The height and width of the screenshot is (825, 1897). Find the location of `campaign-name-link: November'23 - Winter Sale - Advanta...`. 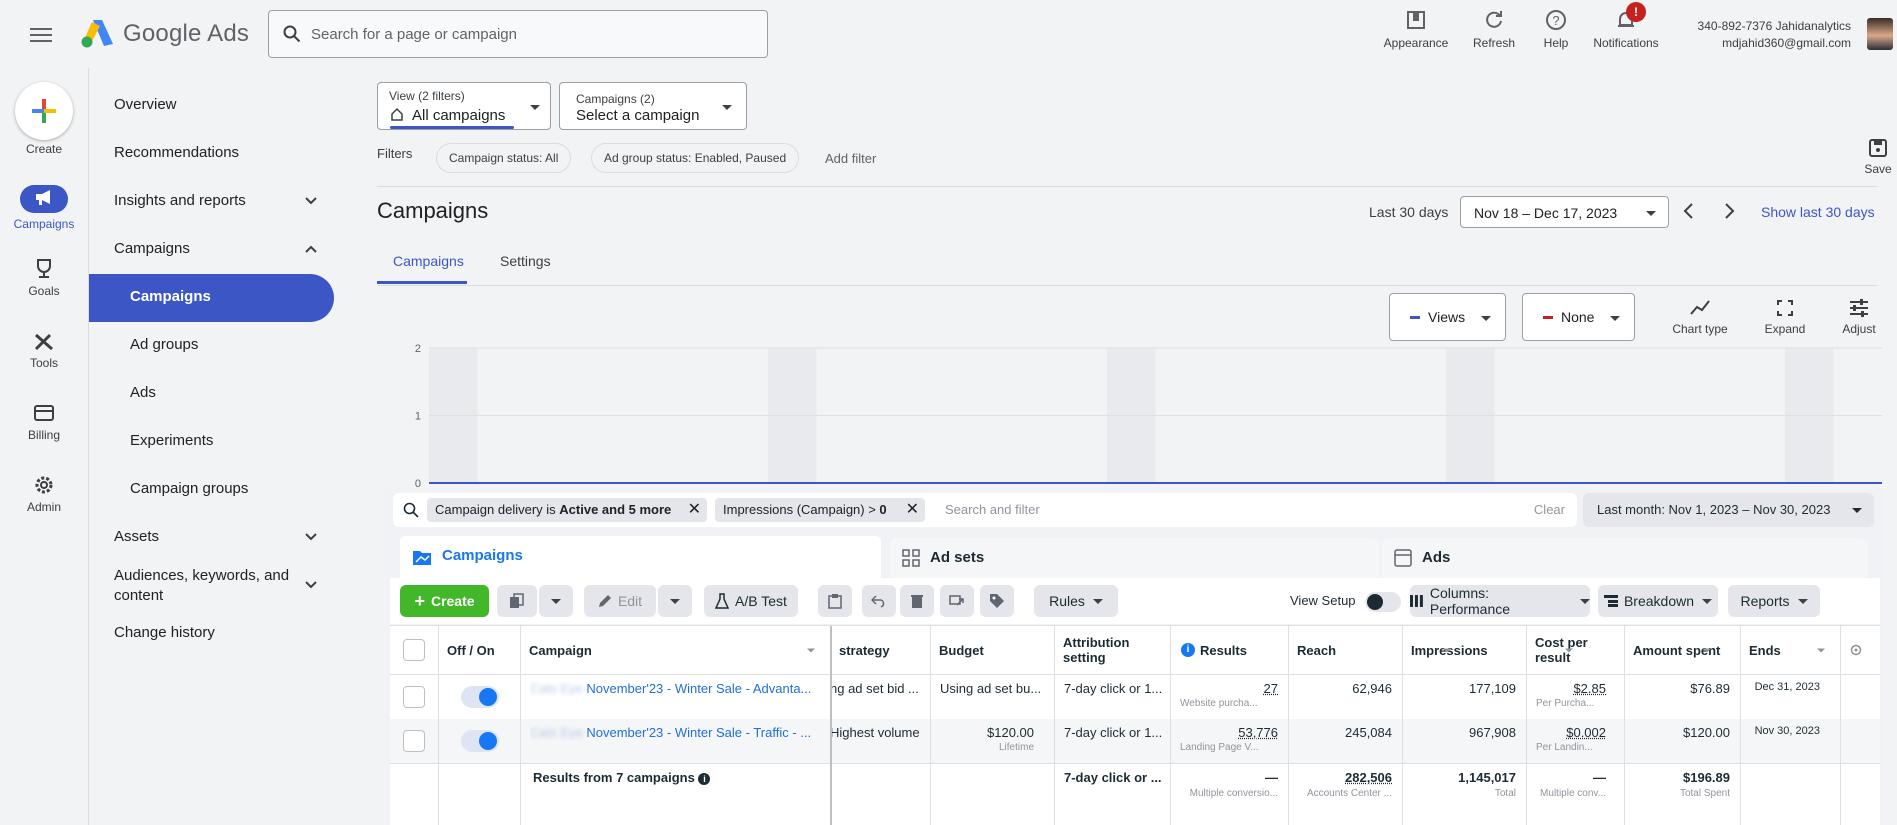

campaign-name-link: November'23 - Winter Sale - Advanta... is located at coordinates (698, 688).